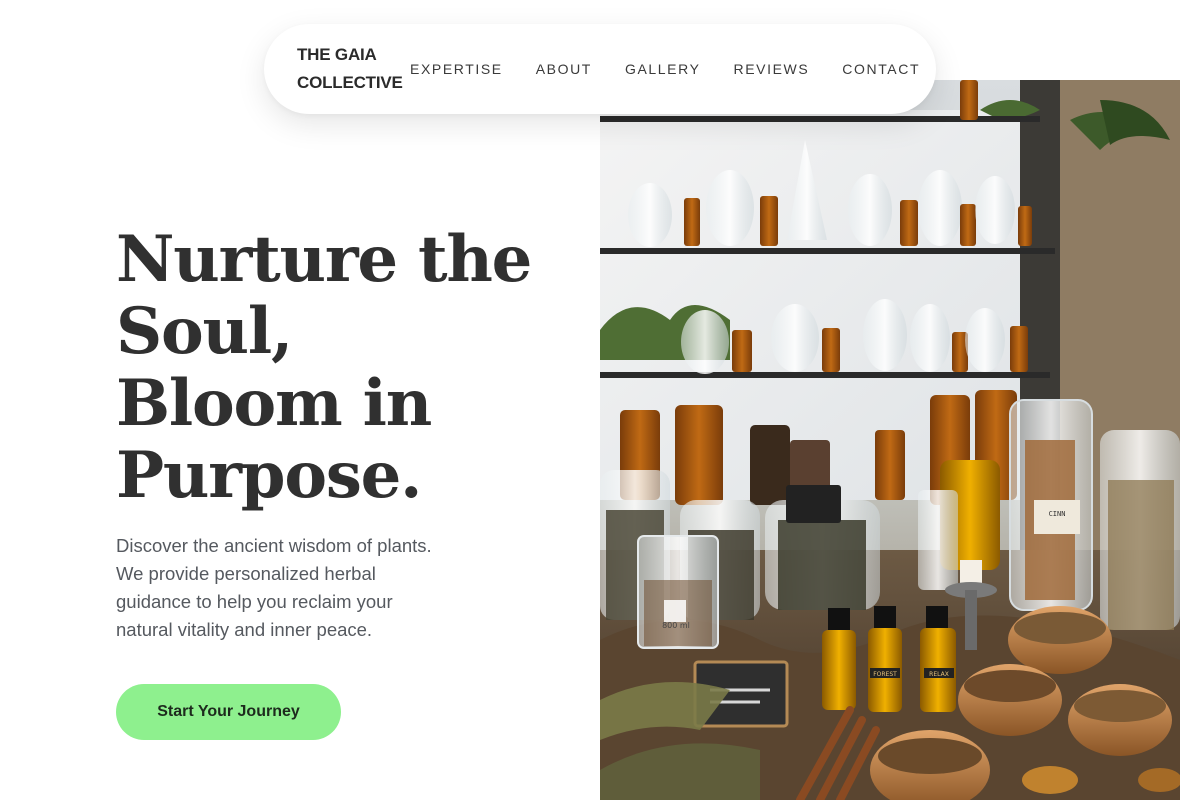 The height and width of the screenshot is (800, 1200). I want to click on headline-line-4: Purpose., so click(269, 475).